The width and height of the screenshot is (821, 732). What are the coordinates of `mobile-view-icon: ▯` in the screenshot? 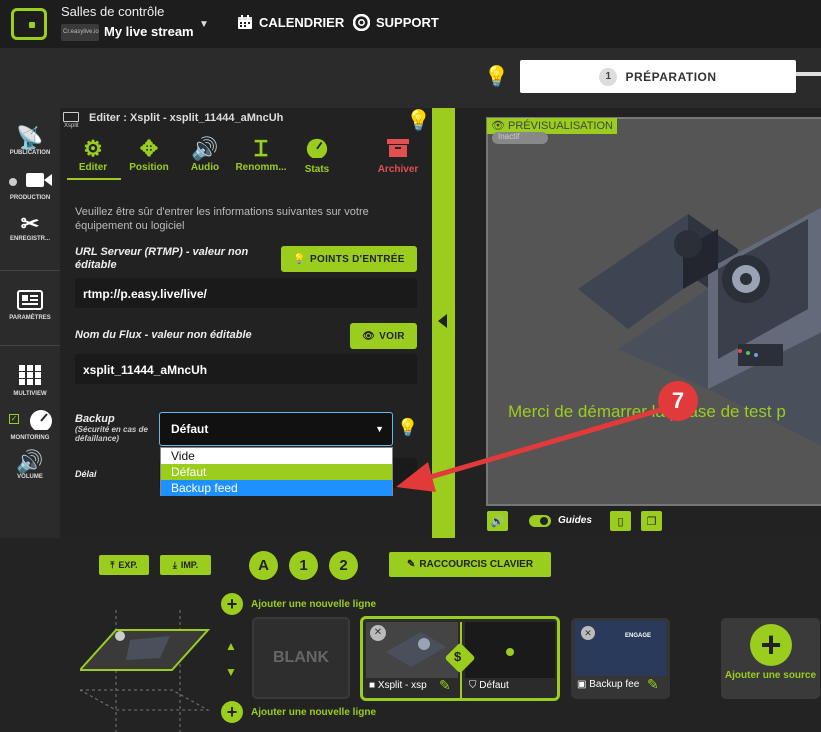 It's located at (620, 521).